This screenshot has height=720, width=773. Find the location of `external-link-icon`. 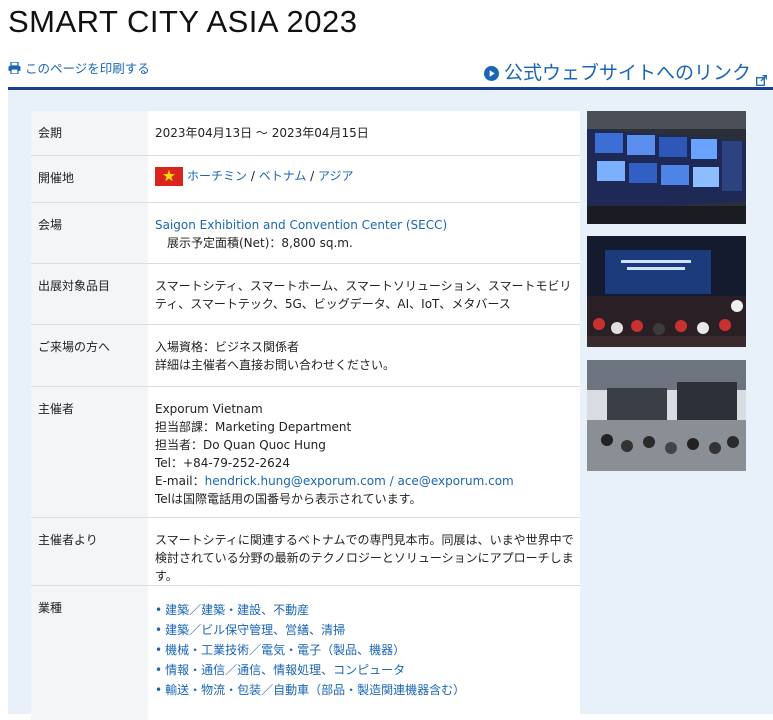

external-link-icon is located at coordinates (761, 77).